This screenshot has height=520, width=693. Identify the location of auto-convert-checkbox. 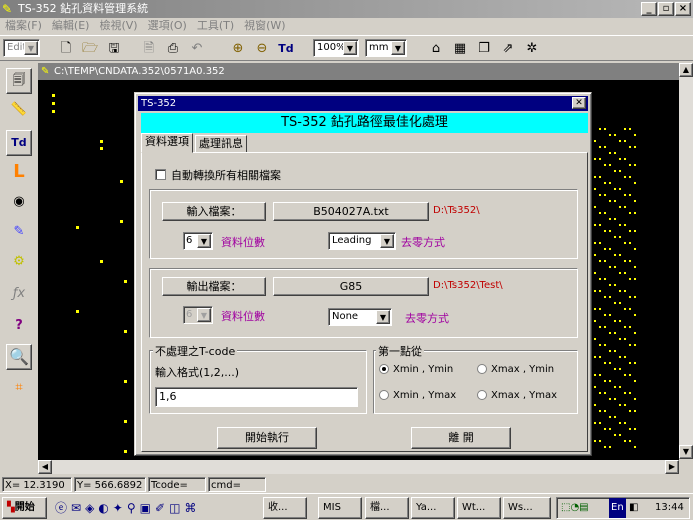
(160, 174).